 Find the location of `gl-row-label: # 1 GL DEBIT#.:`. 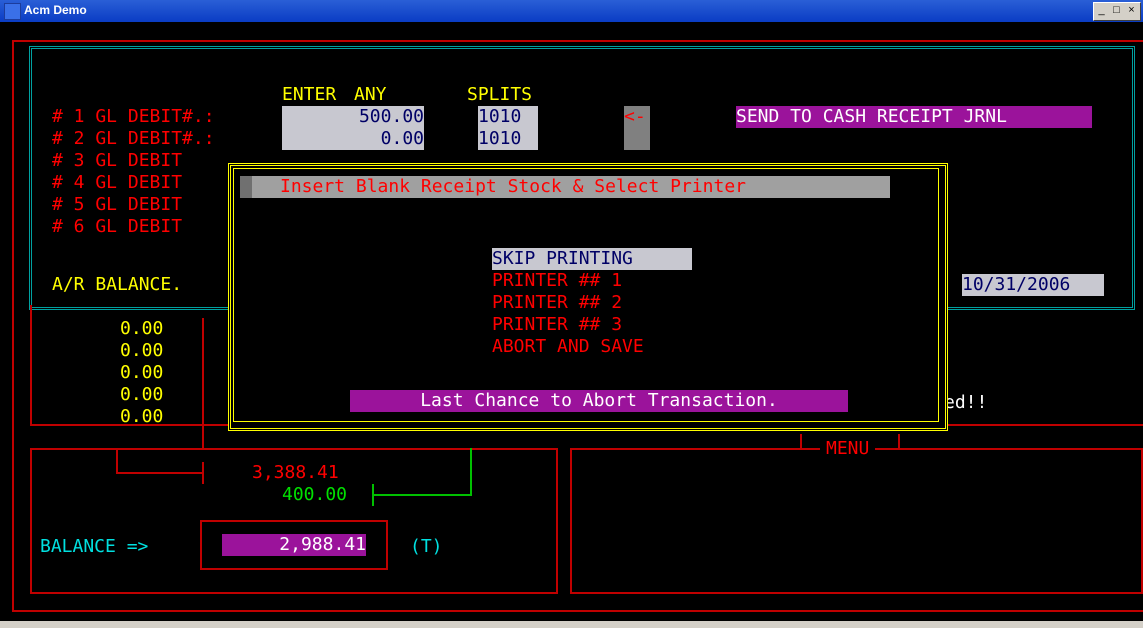

gl-row-label: # 1 GL DEBIT#.: is located at coordinates (133, 116).